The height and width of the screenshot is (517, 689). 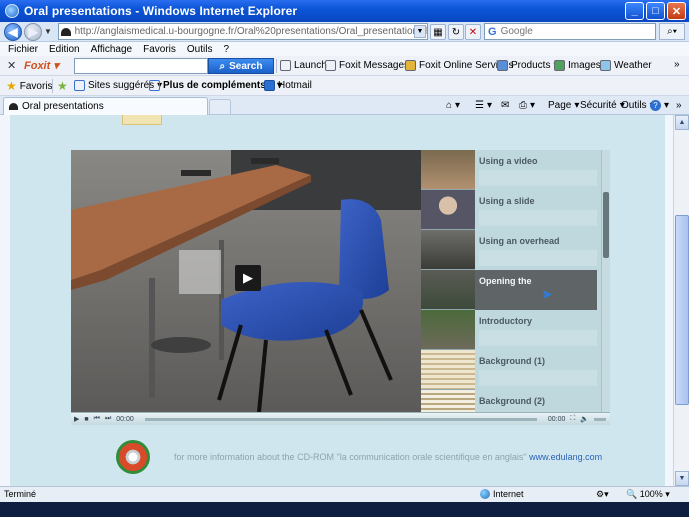 What do you see at coordinates (269, 85) in the screenshot?
I see `hotmail-icon` at bounding box center [269, 85].